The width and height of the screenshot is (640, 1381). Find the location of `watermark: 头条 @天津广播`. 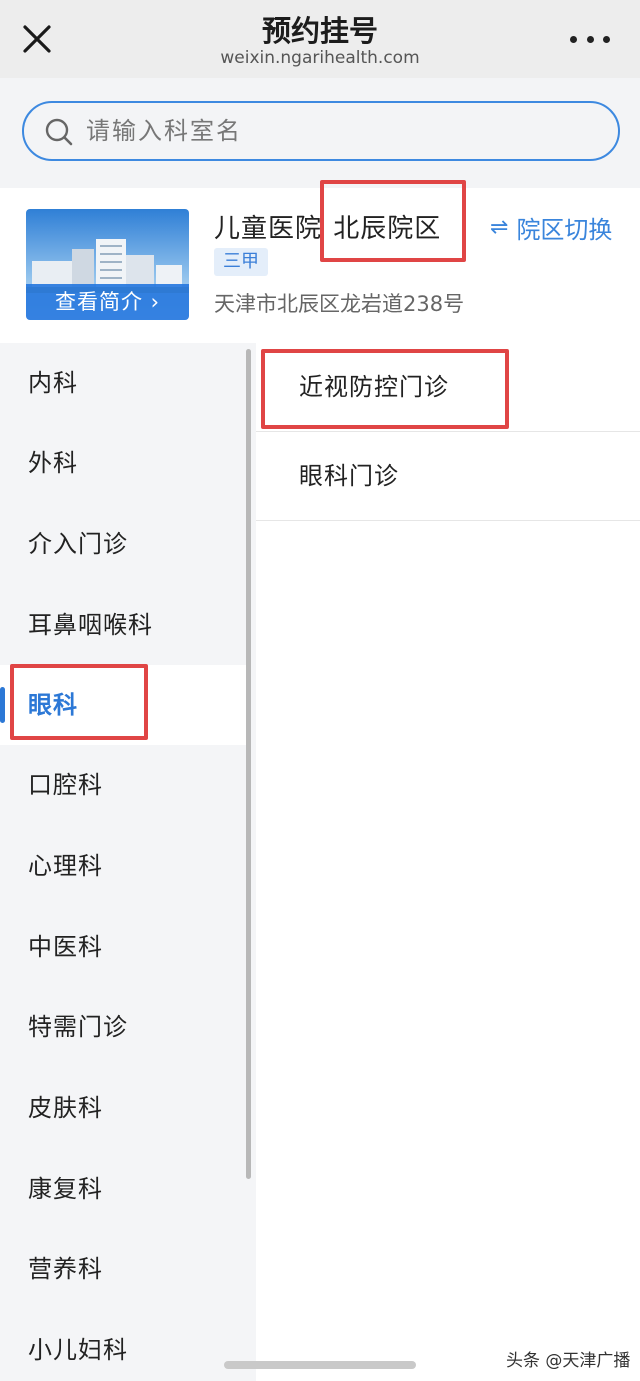

watermark: 头条 @天津广播 is located at coordinates (568, 1361).